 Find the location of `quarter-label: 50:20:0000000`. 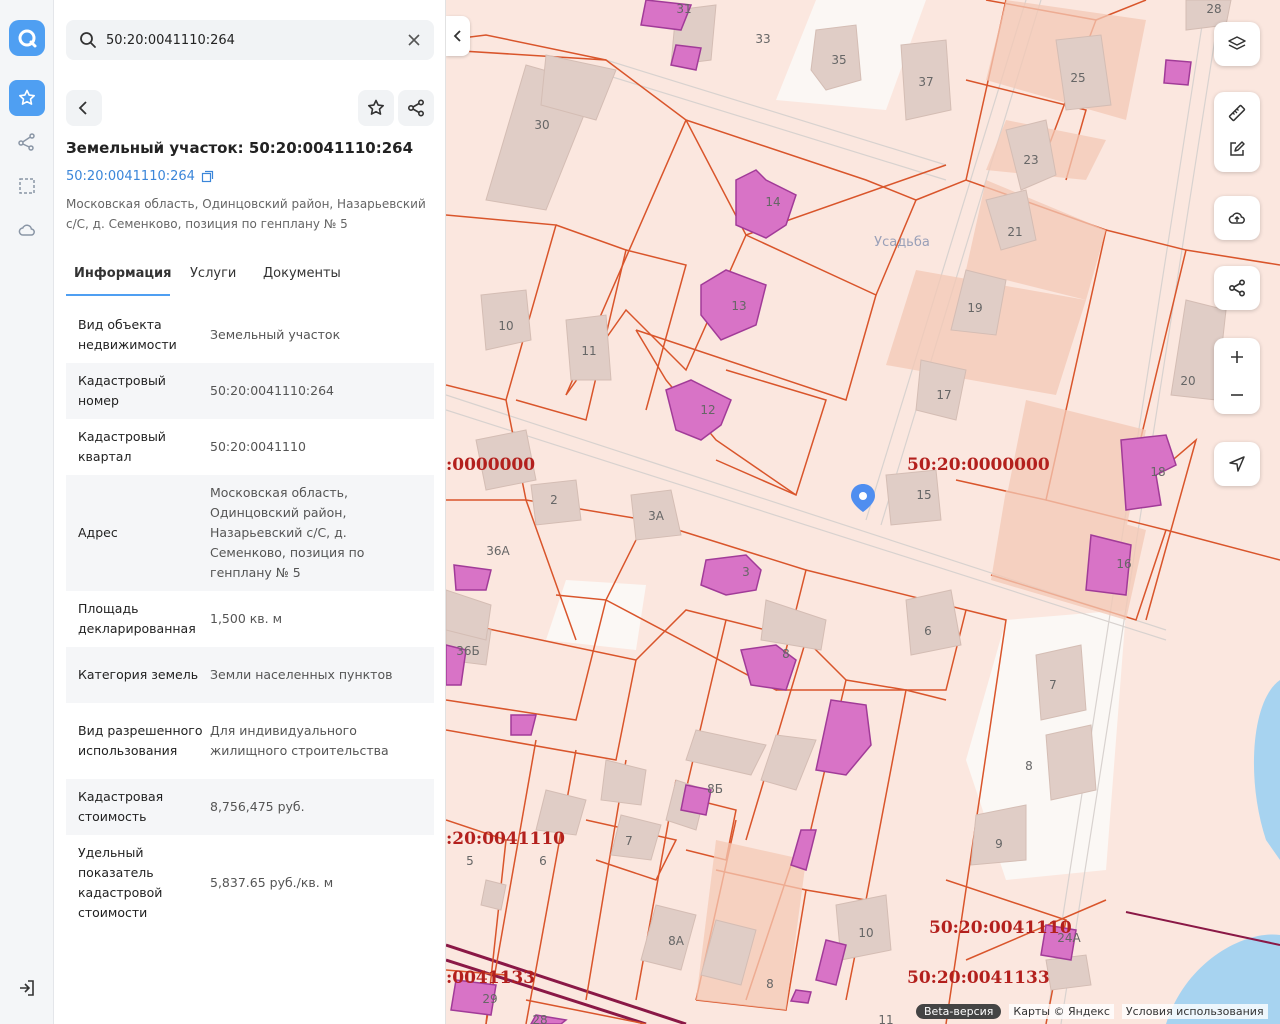

quarter-label: 50:20:0000000 is located at coordinates (978, 465).